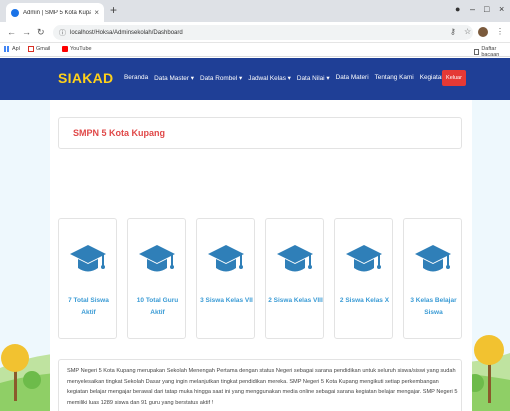 The width and height of the screenshot is (510, 411). Describe the element at coordinates (81, 49) in the screenshot. I see `bookmark-label: YouTube` at that location.